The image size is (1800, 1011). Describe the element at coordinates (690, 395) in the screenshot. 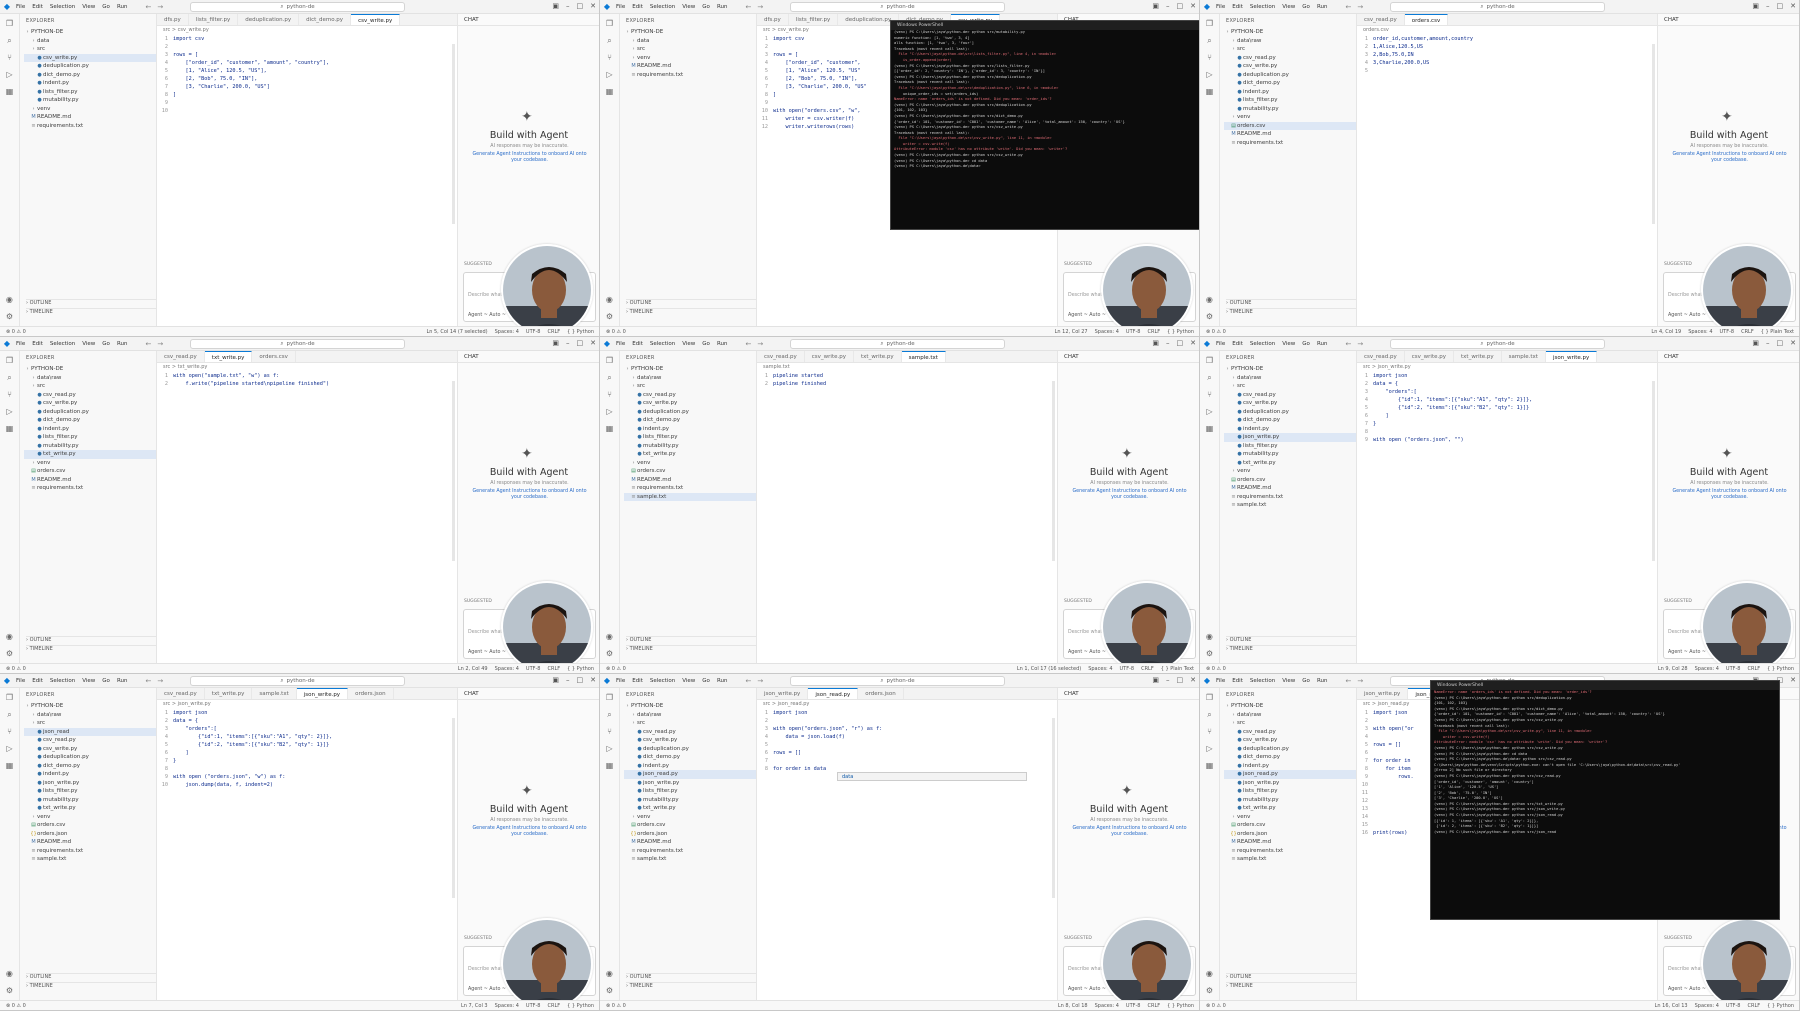

I see `file-tree-item: ● csv_read.py` at that location.